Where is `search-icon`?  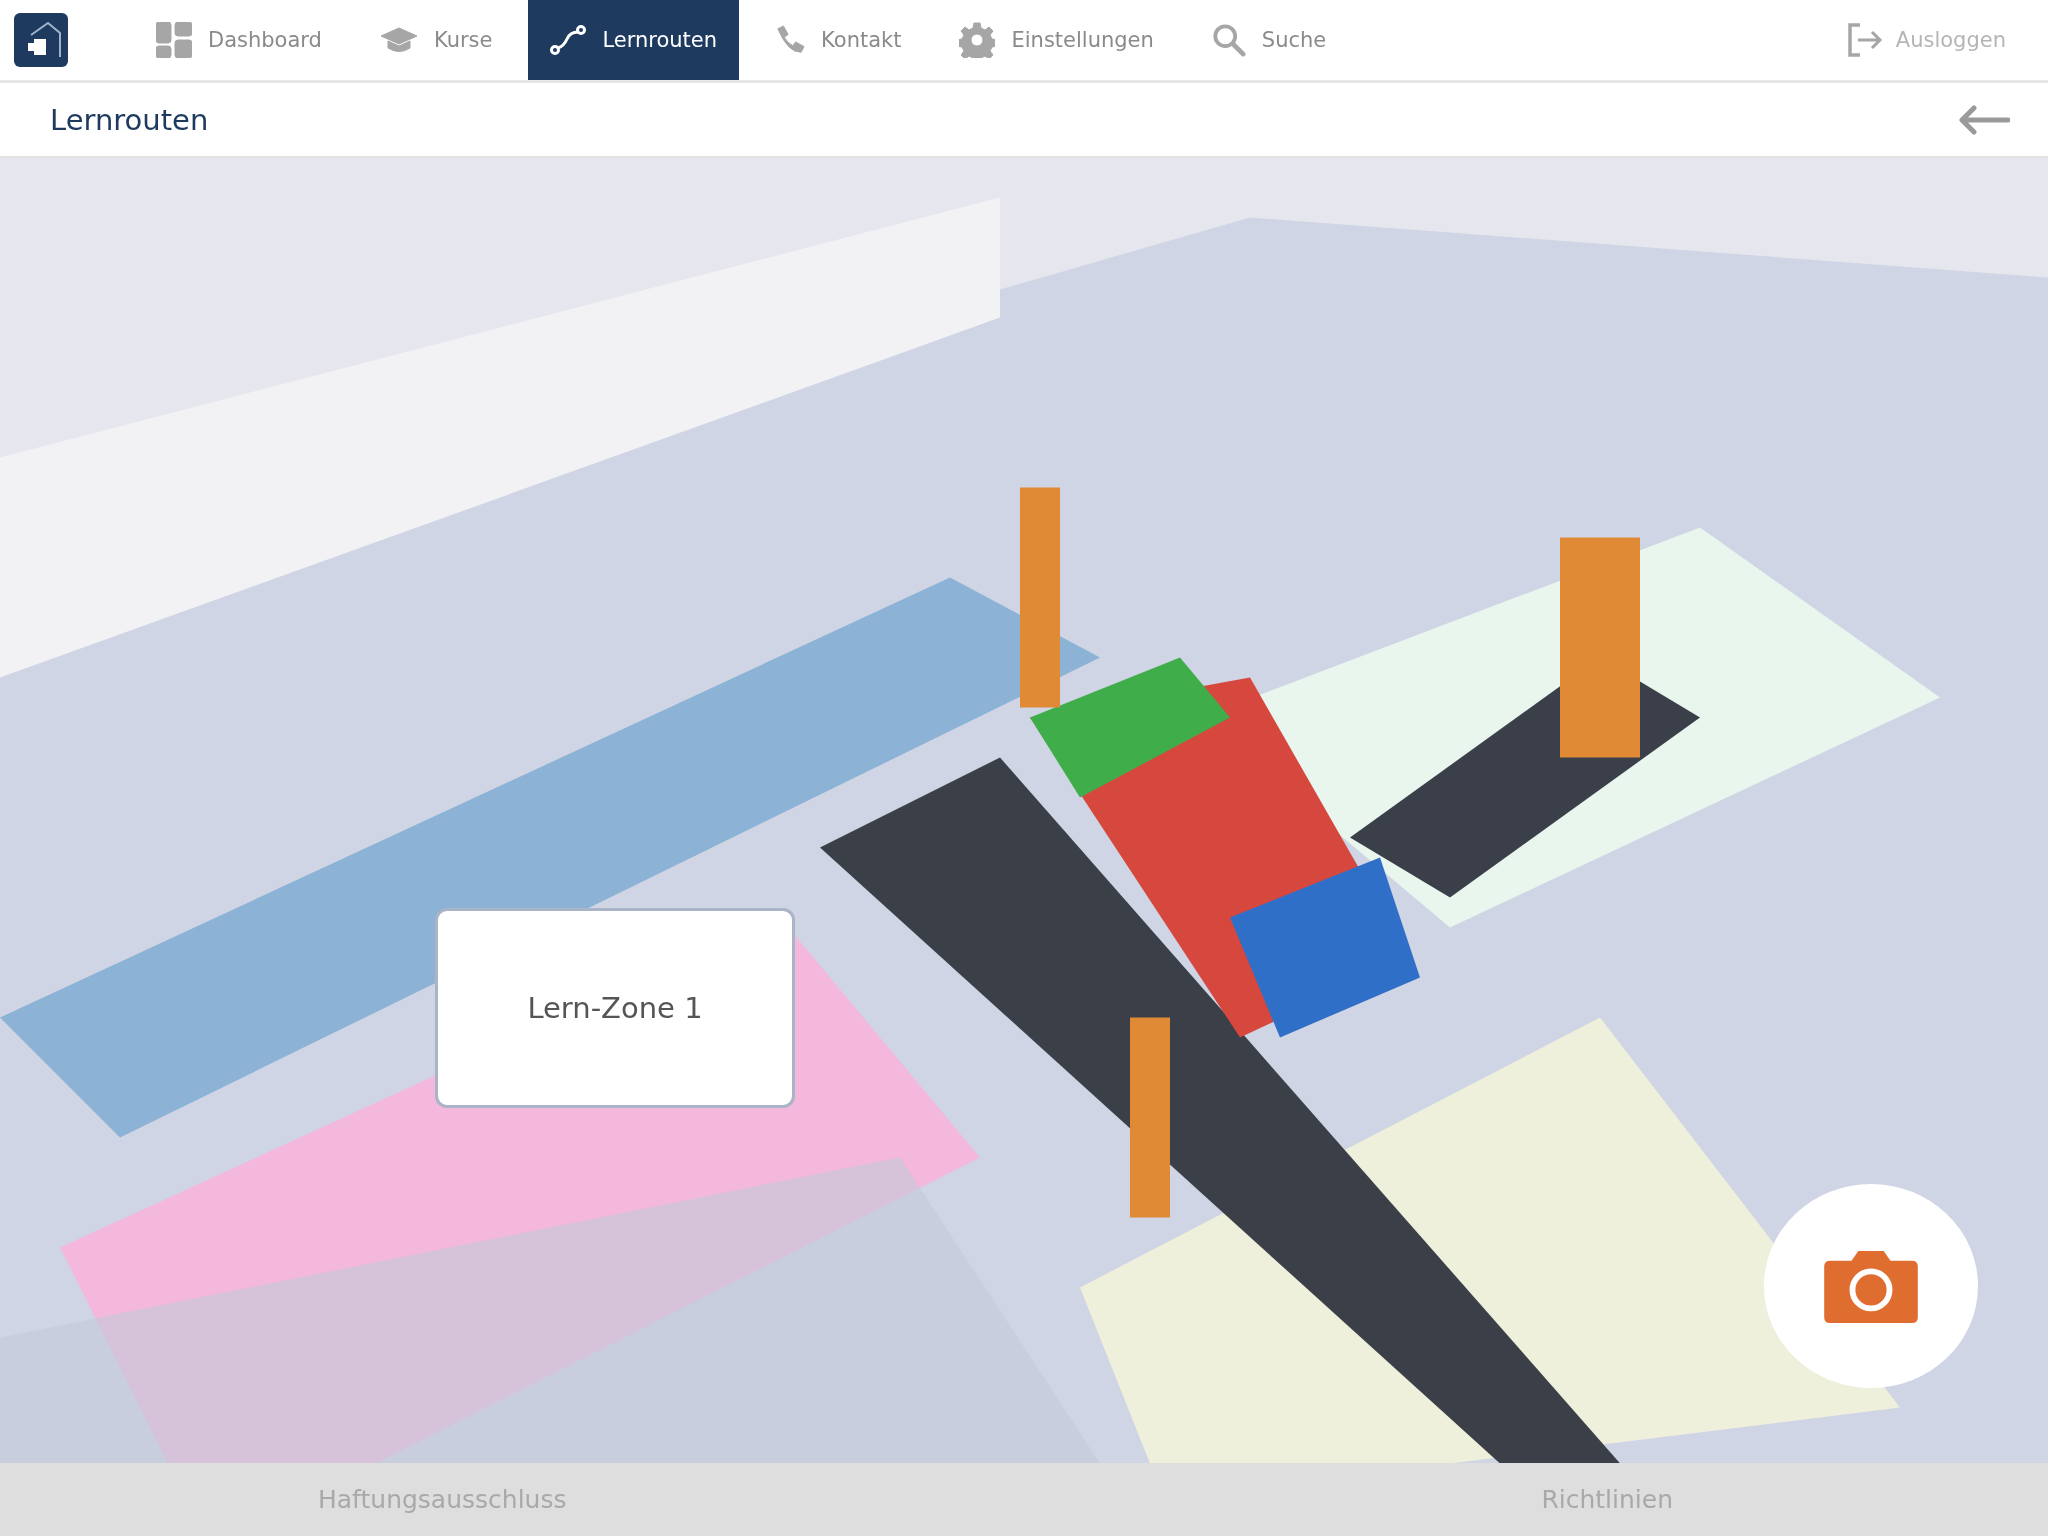 search-icon is located at coordinates (1228, 40).